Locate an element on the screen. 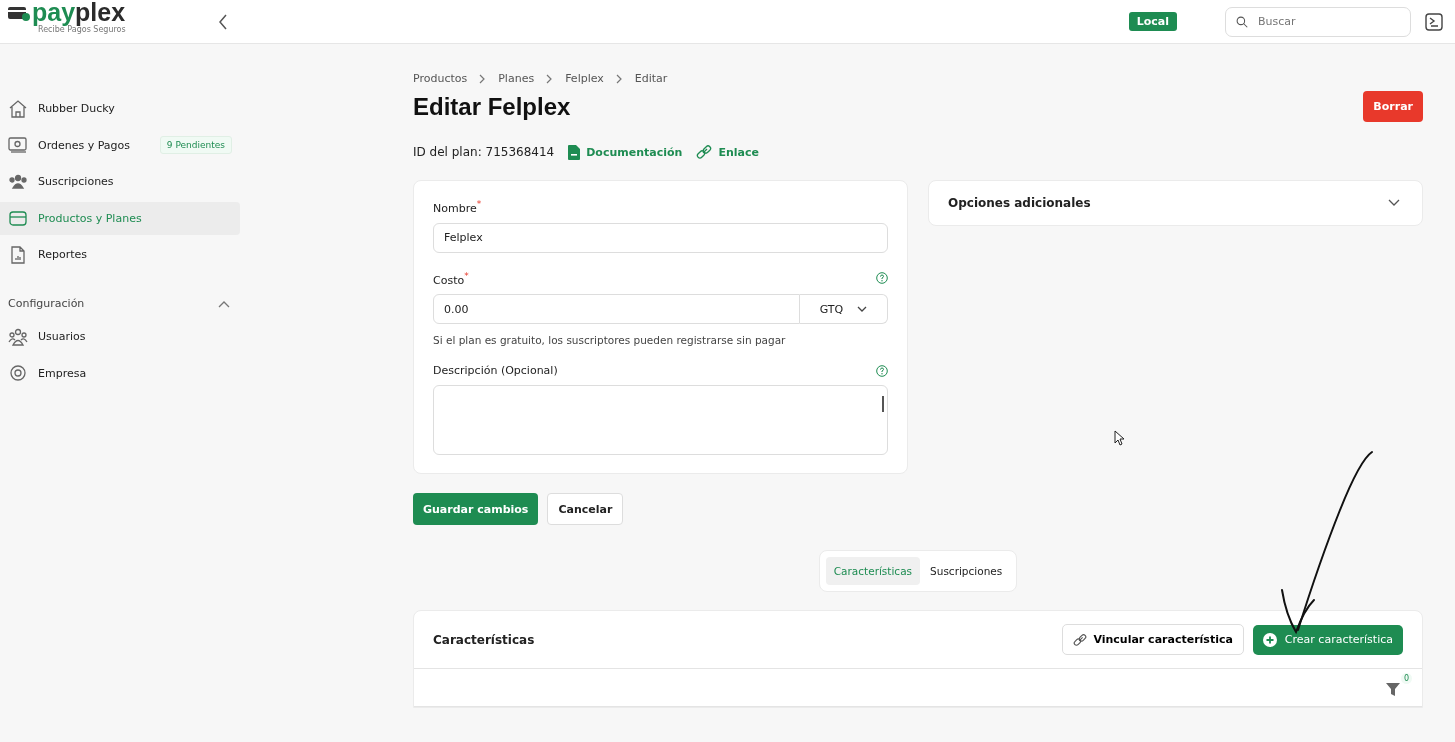 The height and width of the screenshot is (742, 1455). description-field is located at coordinates (660, 420).